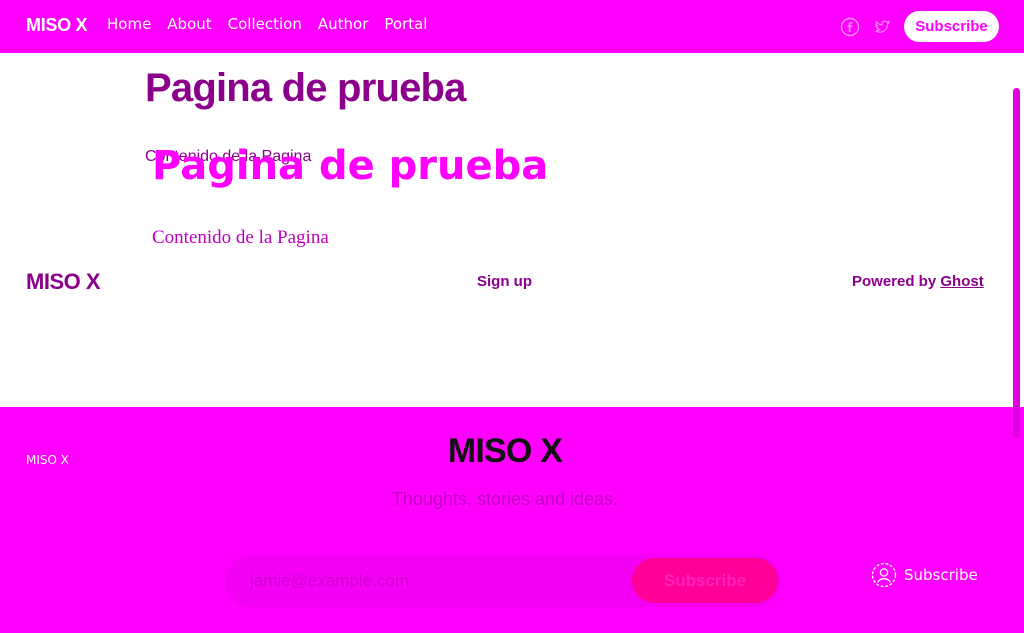 This screenshot has width=1024, height=633. I want to click on nav-portal: Portal, so click(405, 24).